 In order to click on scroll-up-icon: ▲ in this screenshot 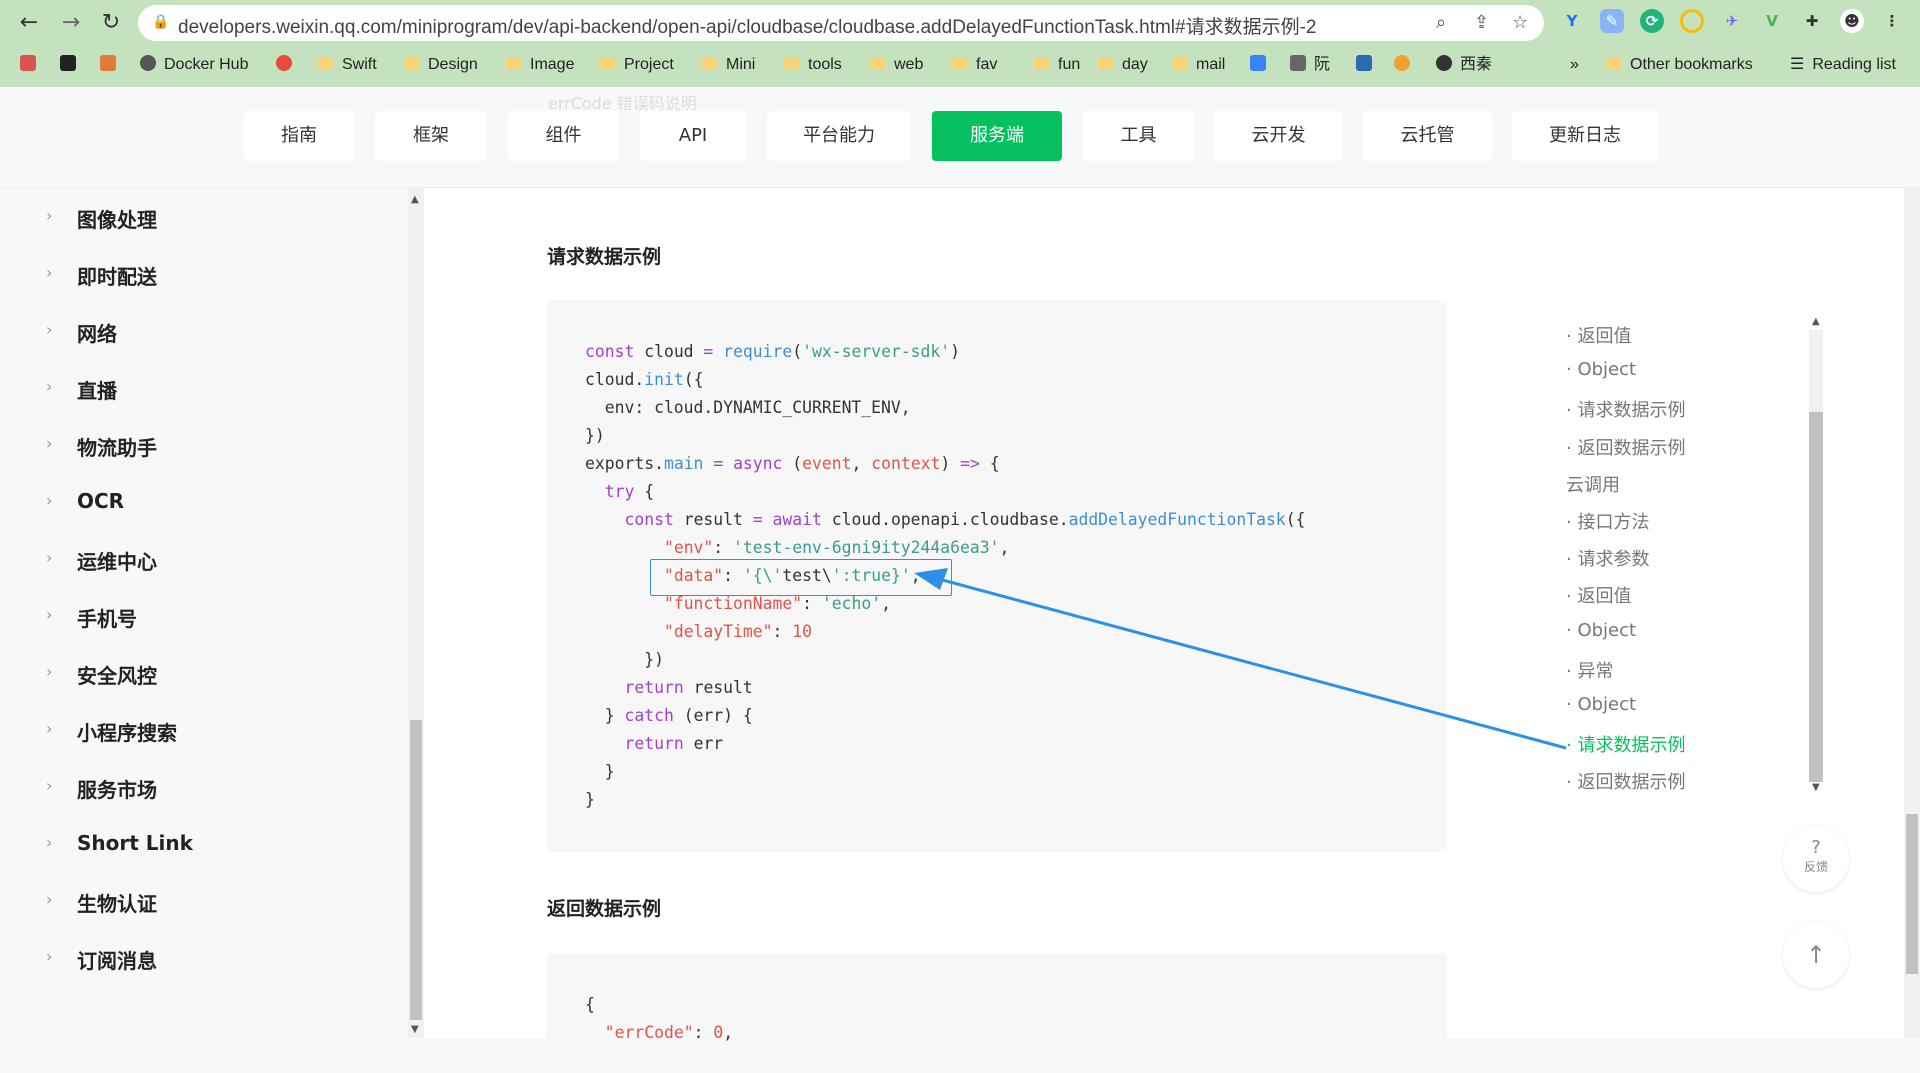, I will do `click(1816, 321)`.